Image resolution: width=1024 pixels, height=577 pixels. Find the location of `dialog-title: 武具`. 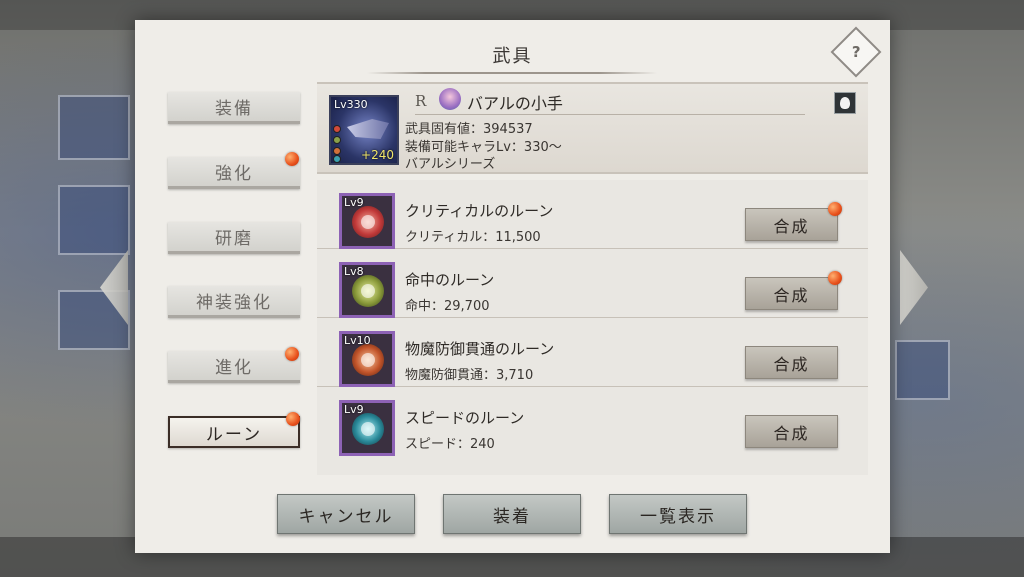

dialog-title: 武具 is located at coordinates (512, 56).